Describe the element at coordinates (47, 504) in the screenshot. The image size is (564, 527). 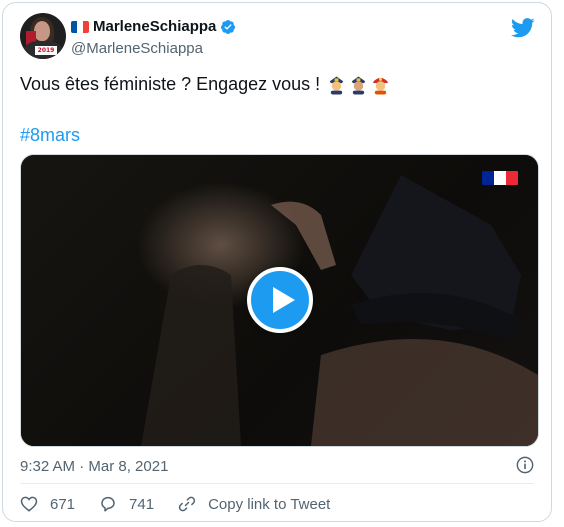
I see `like-button: 671` at that location.